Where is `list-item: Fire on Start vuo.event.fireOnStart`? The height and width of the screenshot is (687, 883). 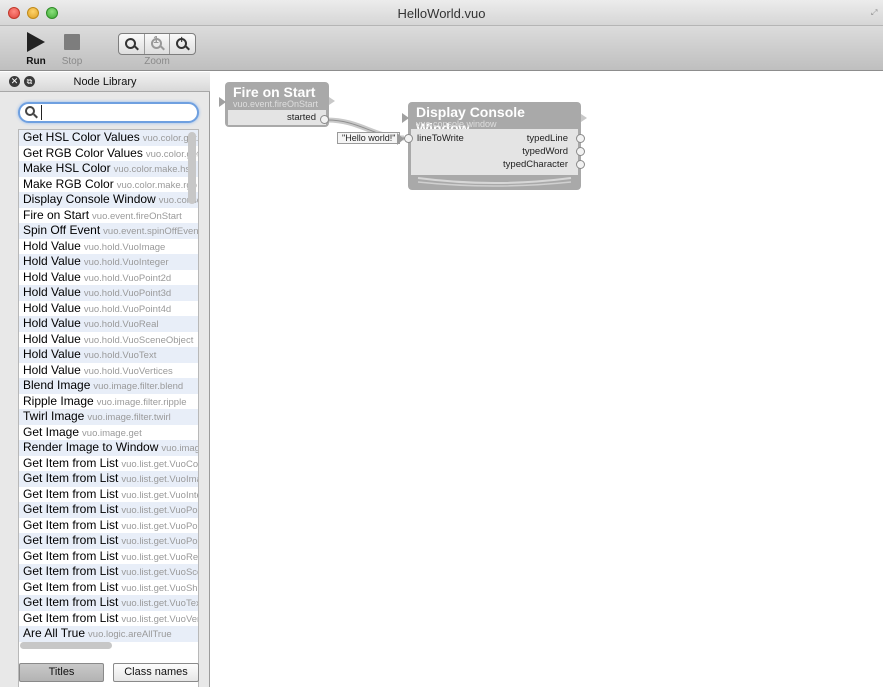
list-item: Fire on Start vuo.event.fireOnStart is located at coordinates (108, 216).